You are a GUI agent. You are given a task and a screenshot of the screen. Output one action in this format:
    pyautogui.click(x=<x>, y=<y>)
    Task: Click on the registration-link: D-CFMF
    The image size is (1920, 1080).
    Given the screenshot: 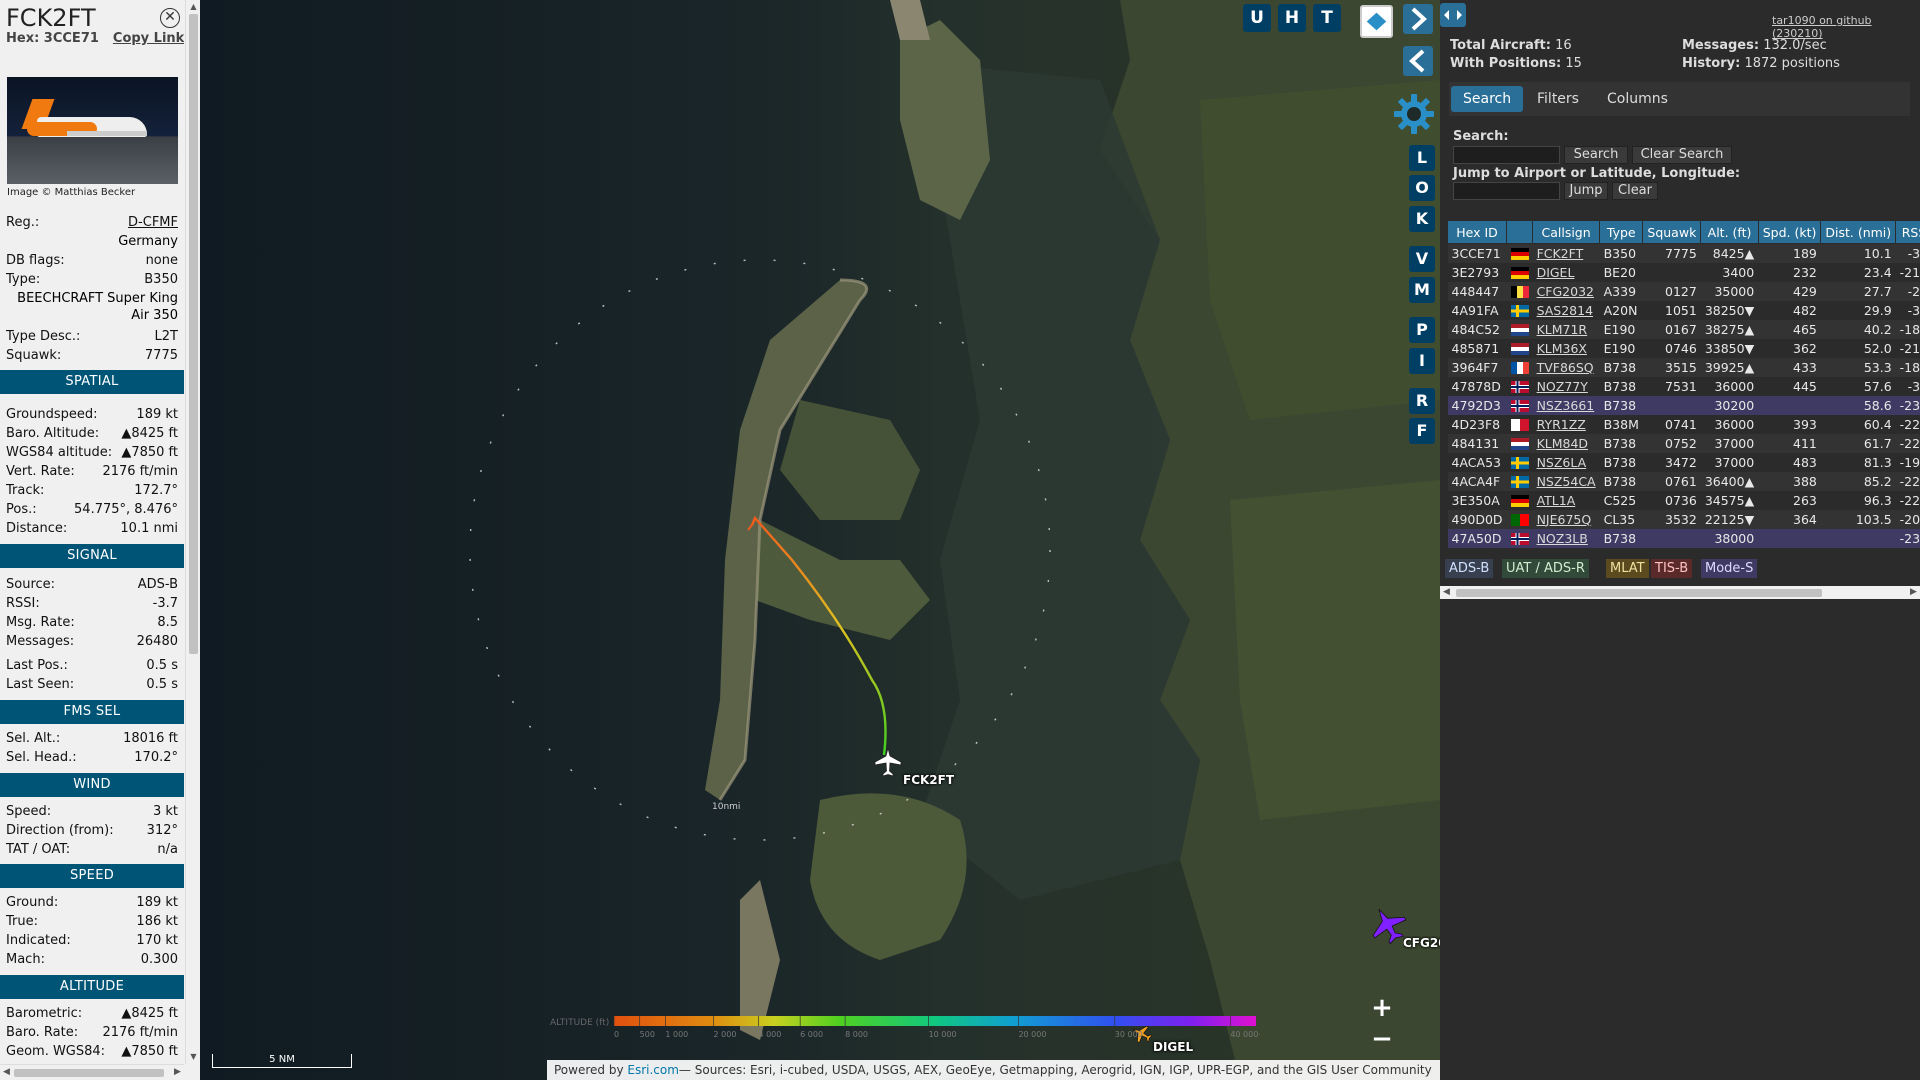 What is the action you would take?
    pyautogui.click(x=153, y=222)
    